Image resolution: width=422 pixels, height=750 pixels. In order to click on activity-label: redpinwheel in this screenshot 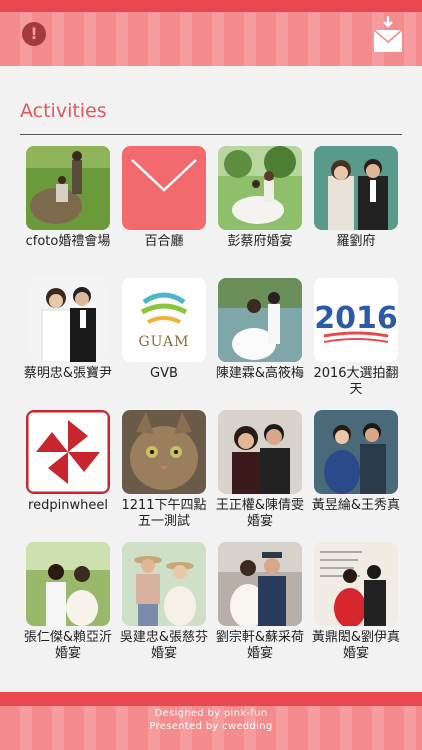, I will do `click(68, 505)`.